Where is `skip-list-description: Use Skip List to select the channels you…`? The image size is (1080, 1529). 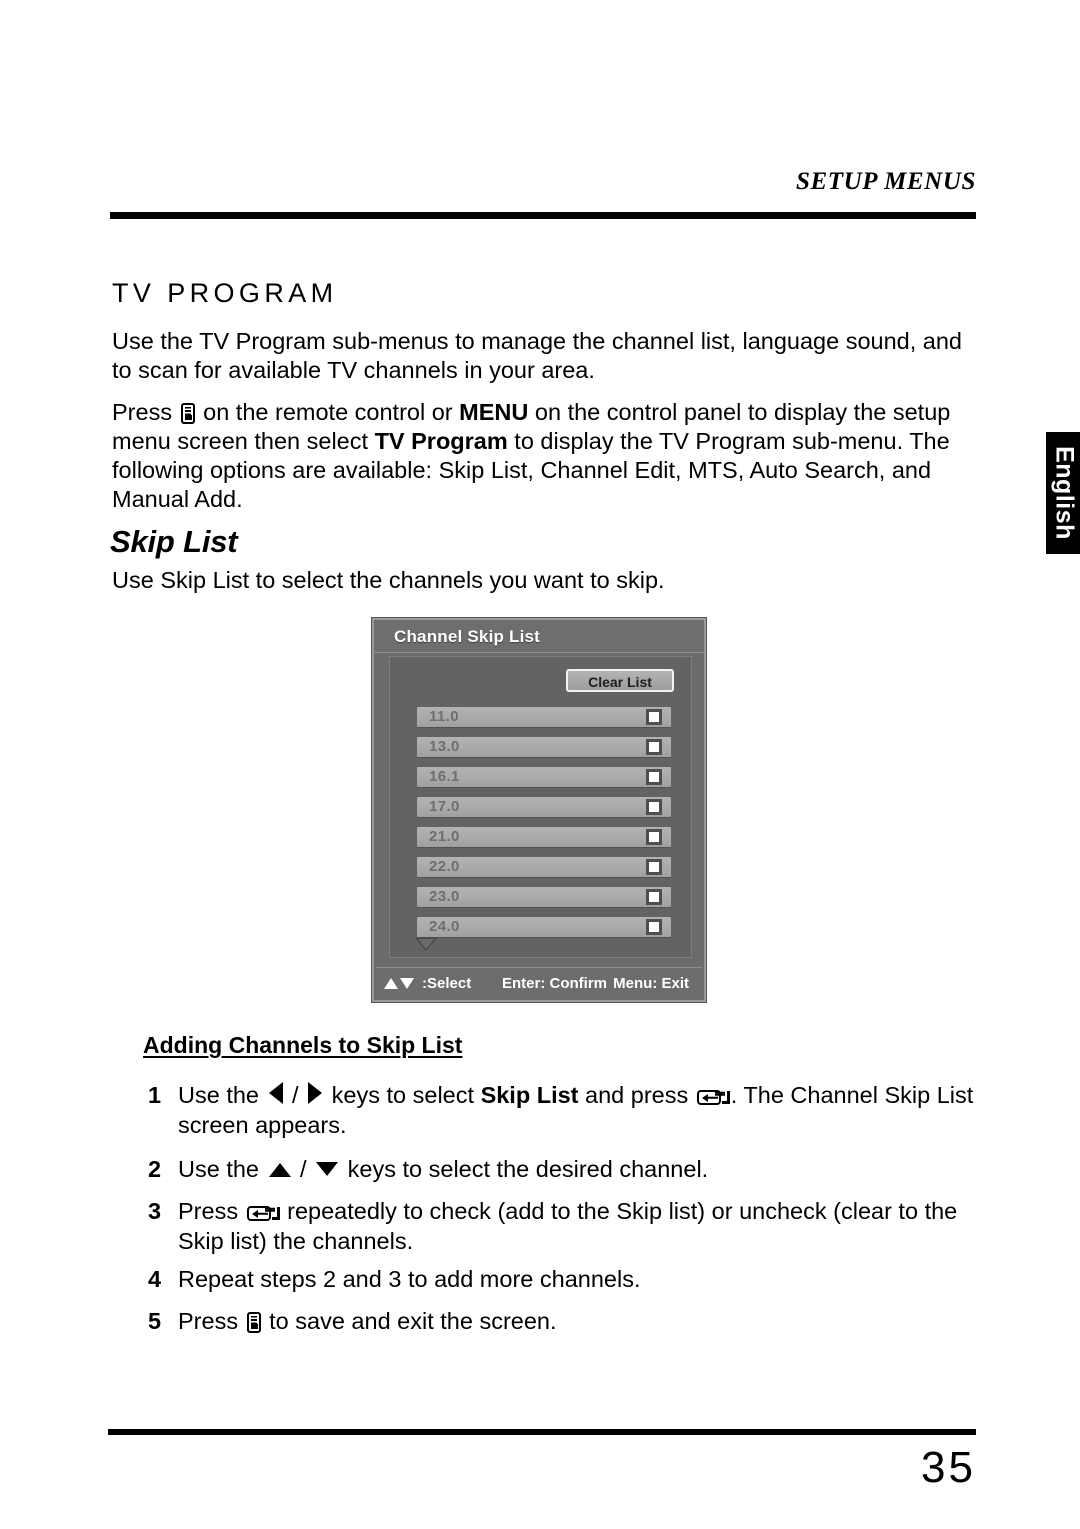
skip-list-description: Use Skip List to select the channels you… is located at coordinates (388, 580).